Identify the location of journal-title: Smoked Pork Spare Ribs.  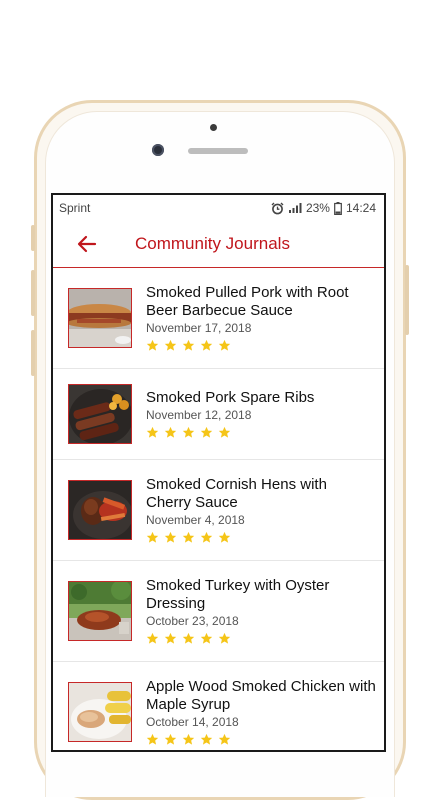
(230, 397).